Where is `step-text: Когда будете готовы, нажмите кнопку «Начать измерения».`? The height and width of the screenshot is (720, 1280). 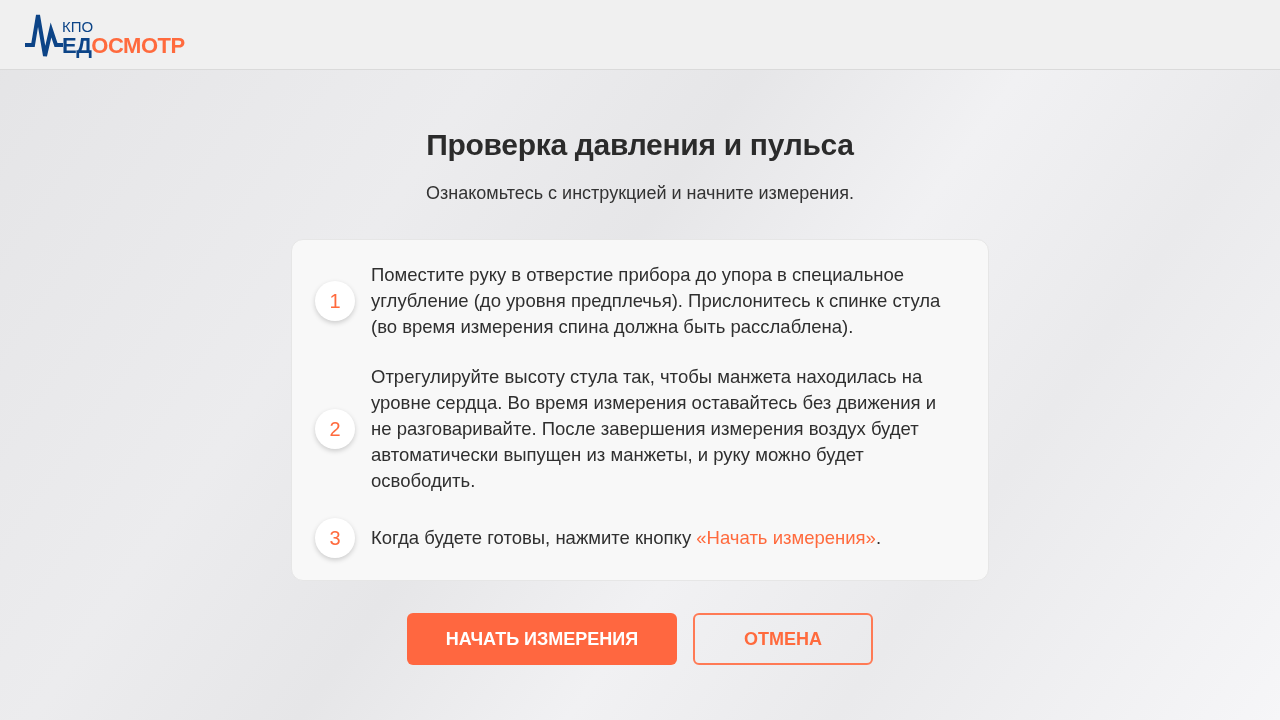 step-text: Когда будете готовы, нажмите кнопку «Начать измерения». is located at coordinates (627, 538).